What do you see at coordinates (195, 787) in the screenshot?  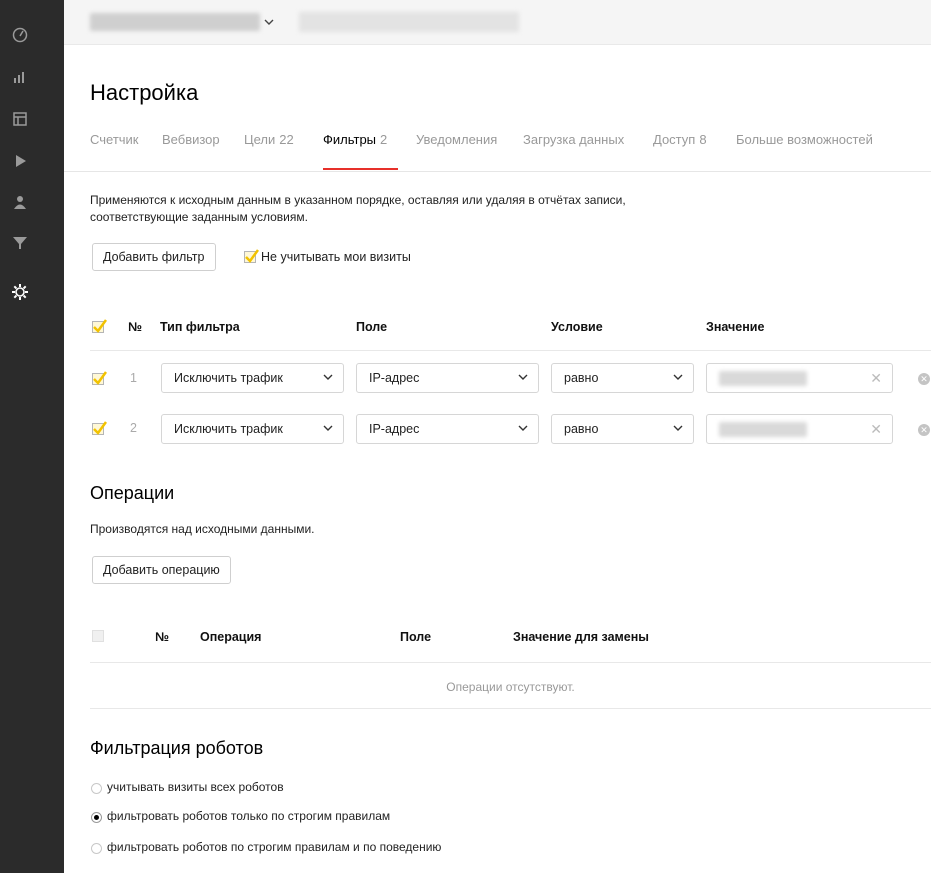 I see `robots-option-label: учитывать визиты всех роботов` at bounding box center [195, 787].